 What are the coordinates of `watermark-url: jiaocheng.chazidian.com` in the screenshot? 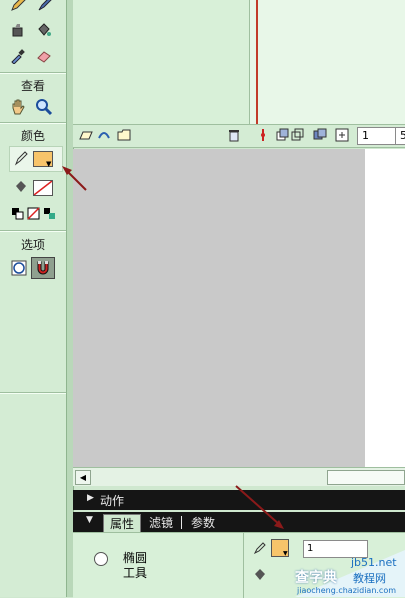 It's located at (347, 590).